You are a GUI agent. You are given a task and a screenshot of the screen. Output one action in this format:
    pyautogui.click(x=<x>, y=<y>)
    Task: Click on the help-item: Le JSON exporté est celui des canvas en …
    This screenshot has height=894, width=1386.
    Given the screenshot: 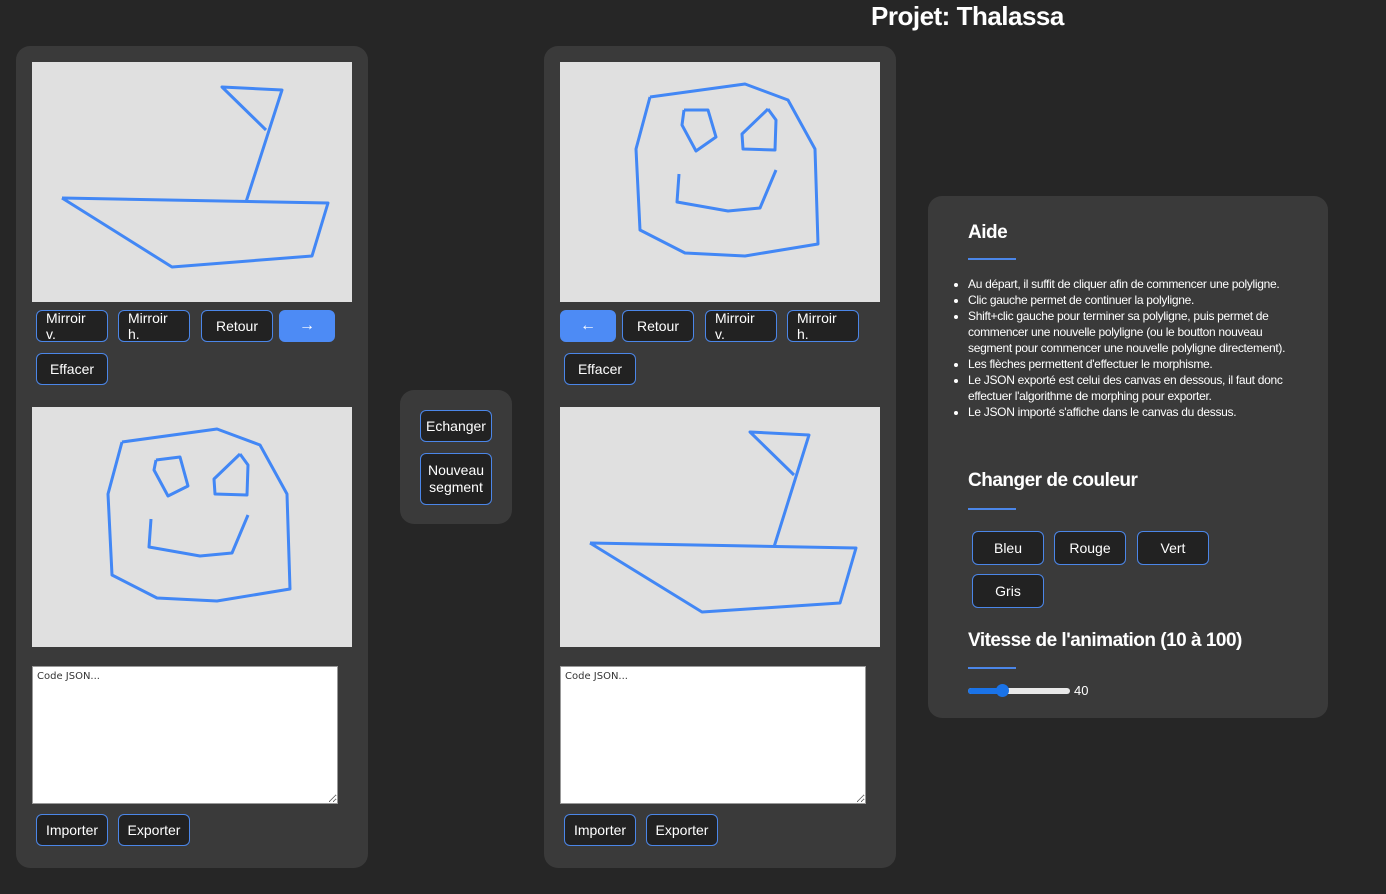 What is the action you would take?
    pyautogui.click(x=1133, y=388)
    